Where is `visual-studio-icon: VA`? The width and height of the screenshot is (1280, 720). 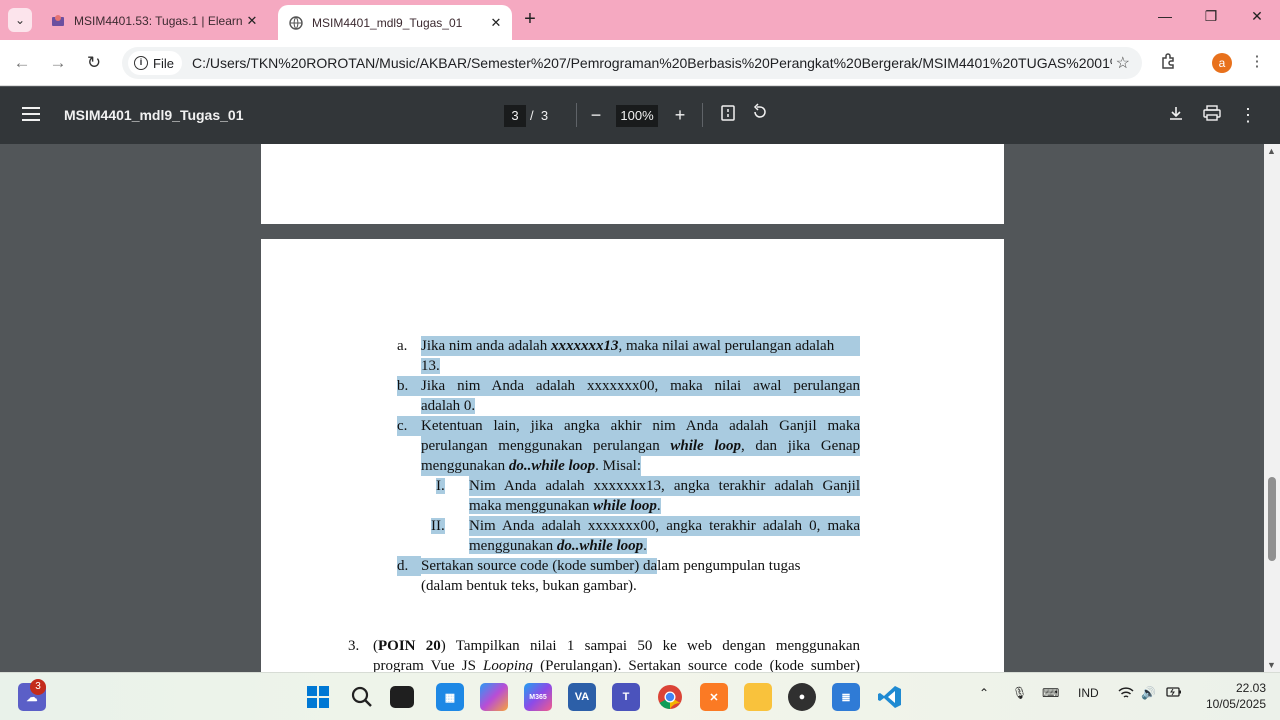
visual-studio-icon: VA is located at coordinates (582, 697).